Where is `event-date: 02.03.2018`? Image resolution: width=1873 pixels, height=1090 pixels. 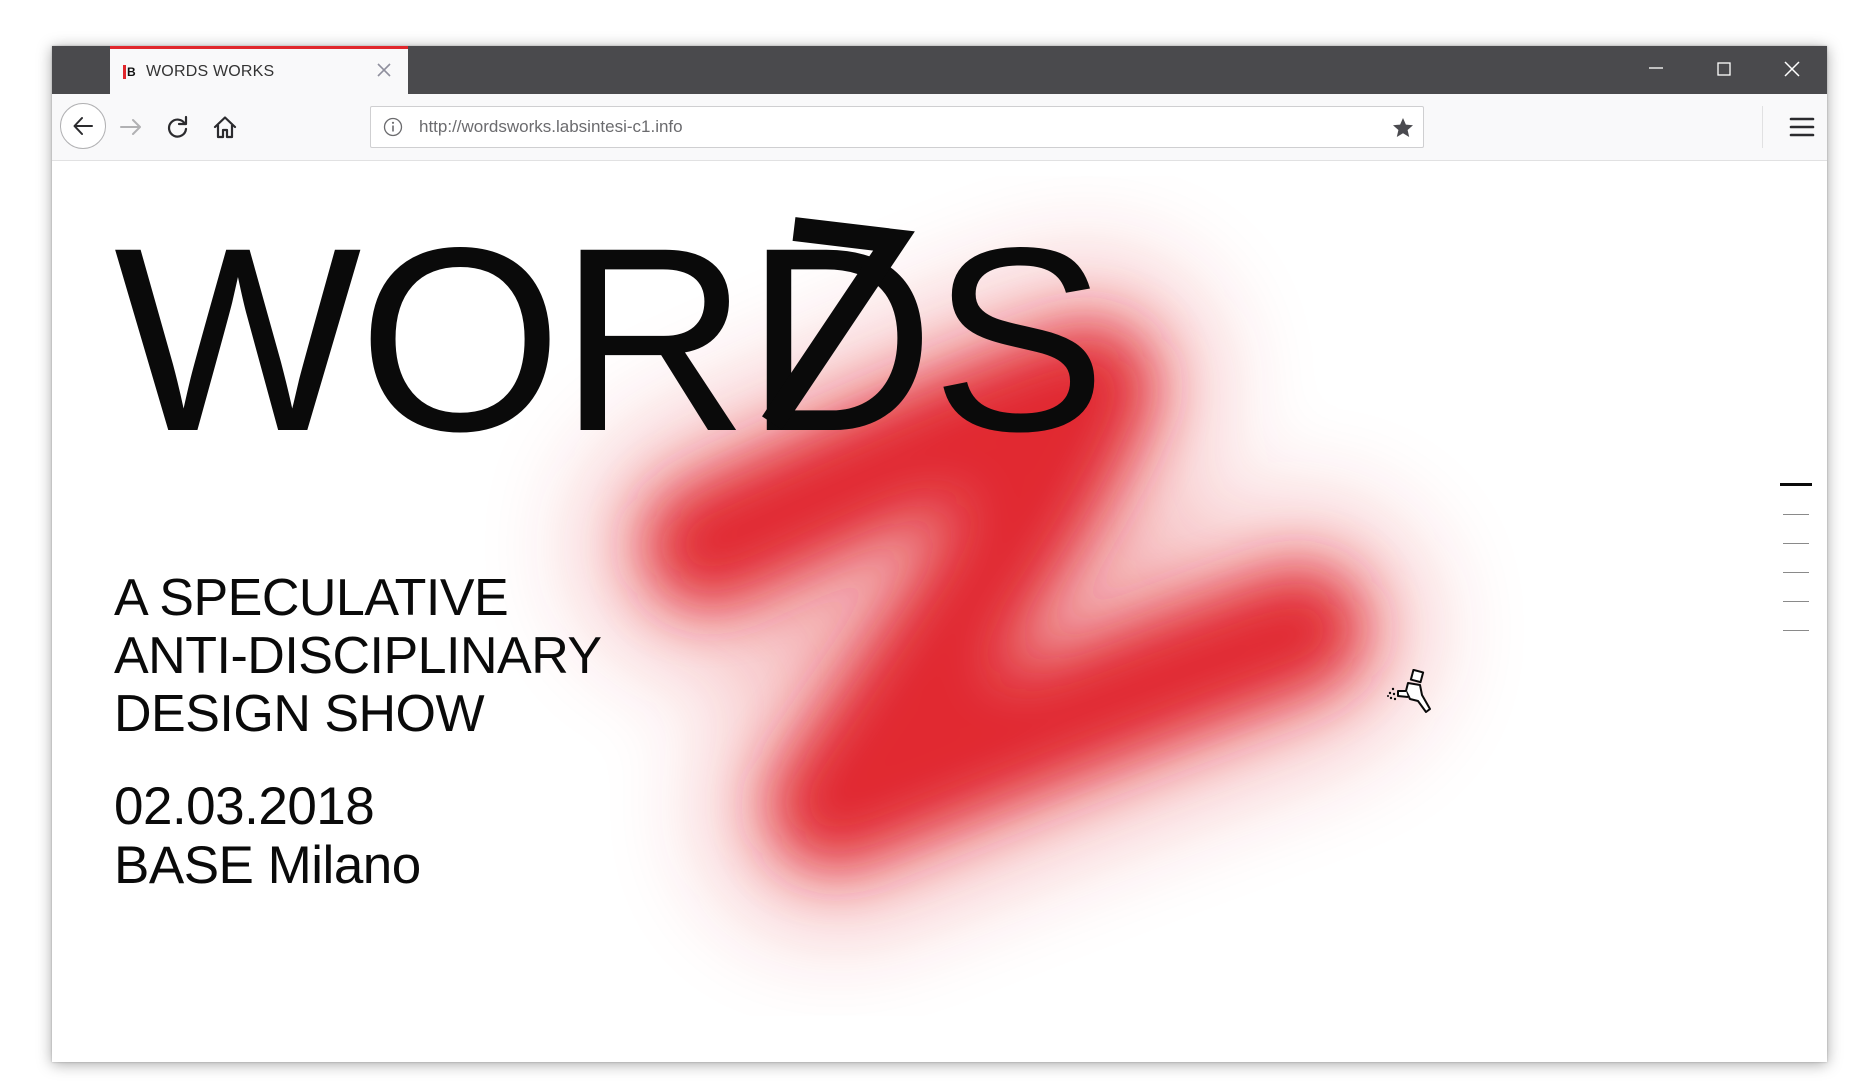
event-date: 02.03.2018 is located at coordinates (244, 806).